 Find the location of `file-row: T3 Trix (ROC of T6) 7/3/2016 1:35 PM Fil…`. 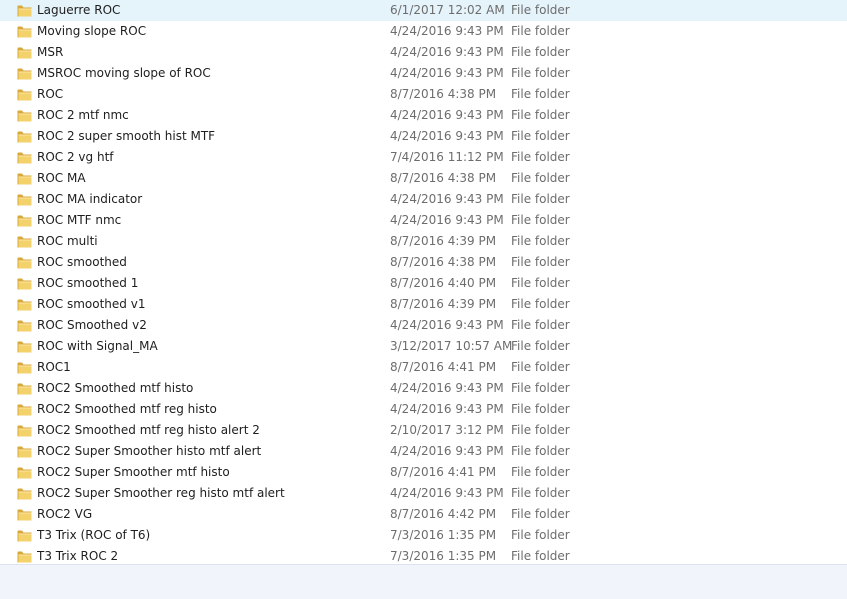

file-row: T3 Trix (ROC of T6) 7/3/2016 1:35 PM Fil… is located at coordinates (423, 535).